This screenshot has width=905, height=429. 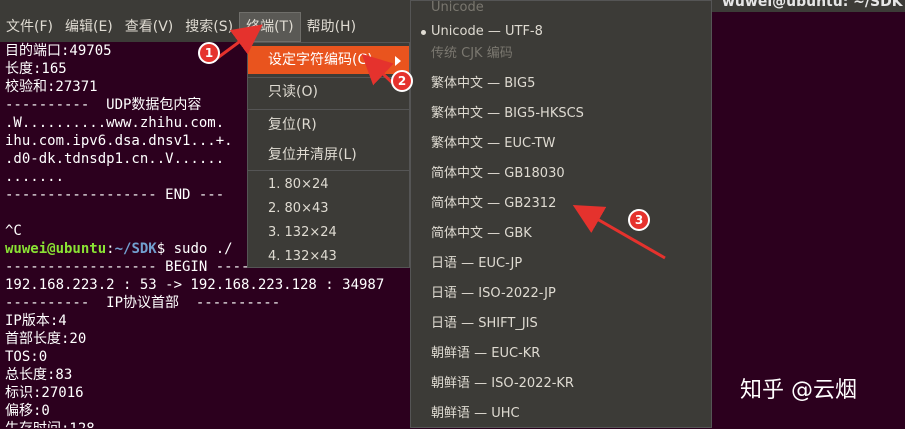 What do you see at coordinates (402, 81) in the screenshot?
I see `annotation-badge-2: 2` at bounding box center [402, 81].